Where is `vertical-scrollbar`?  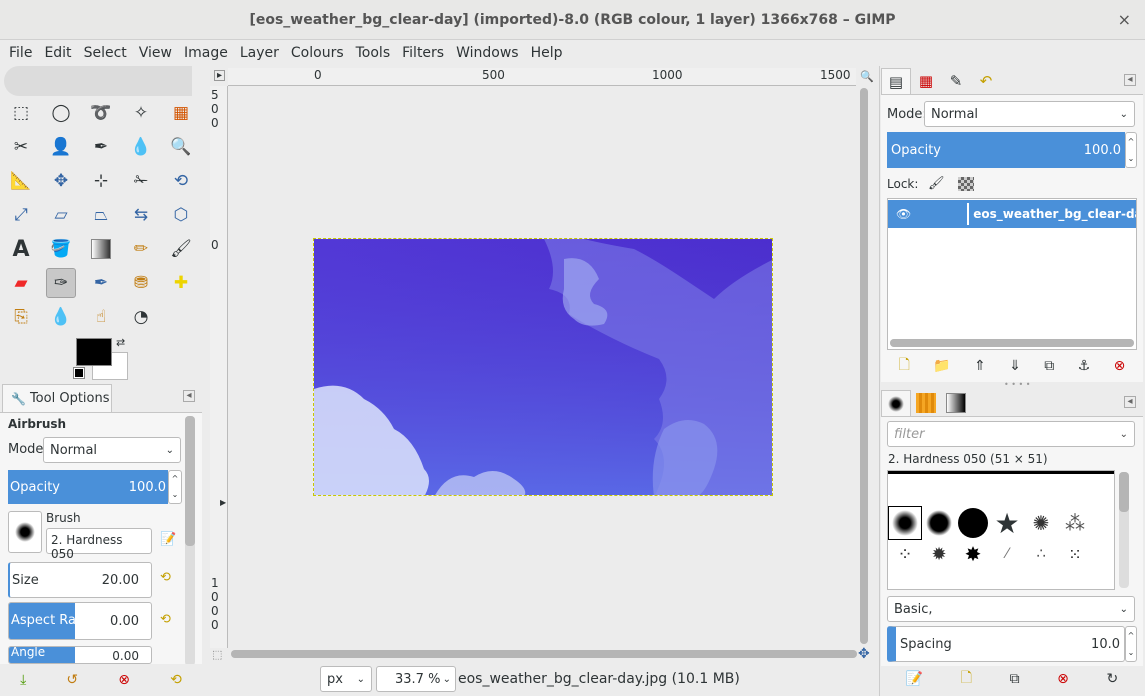
vertical-scrollbar is located at coordinates (864, 366).